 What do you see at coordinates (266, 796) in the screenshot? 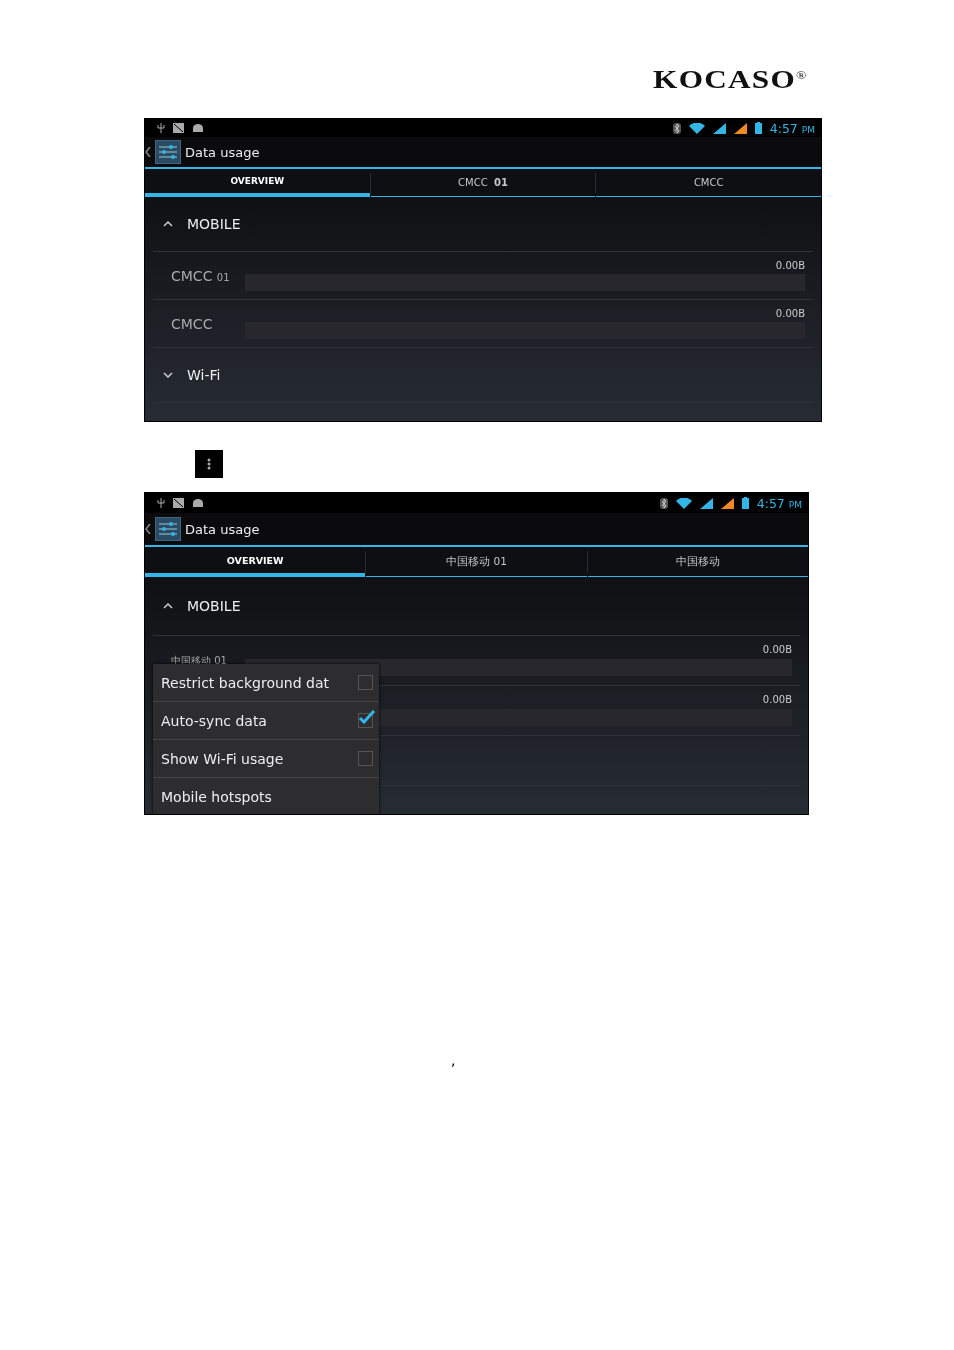
I see `menu-item: Mobile hotspots` at bounding box center [266, 796].